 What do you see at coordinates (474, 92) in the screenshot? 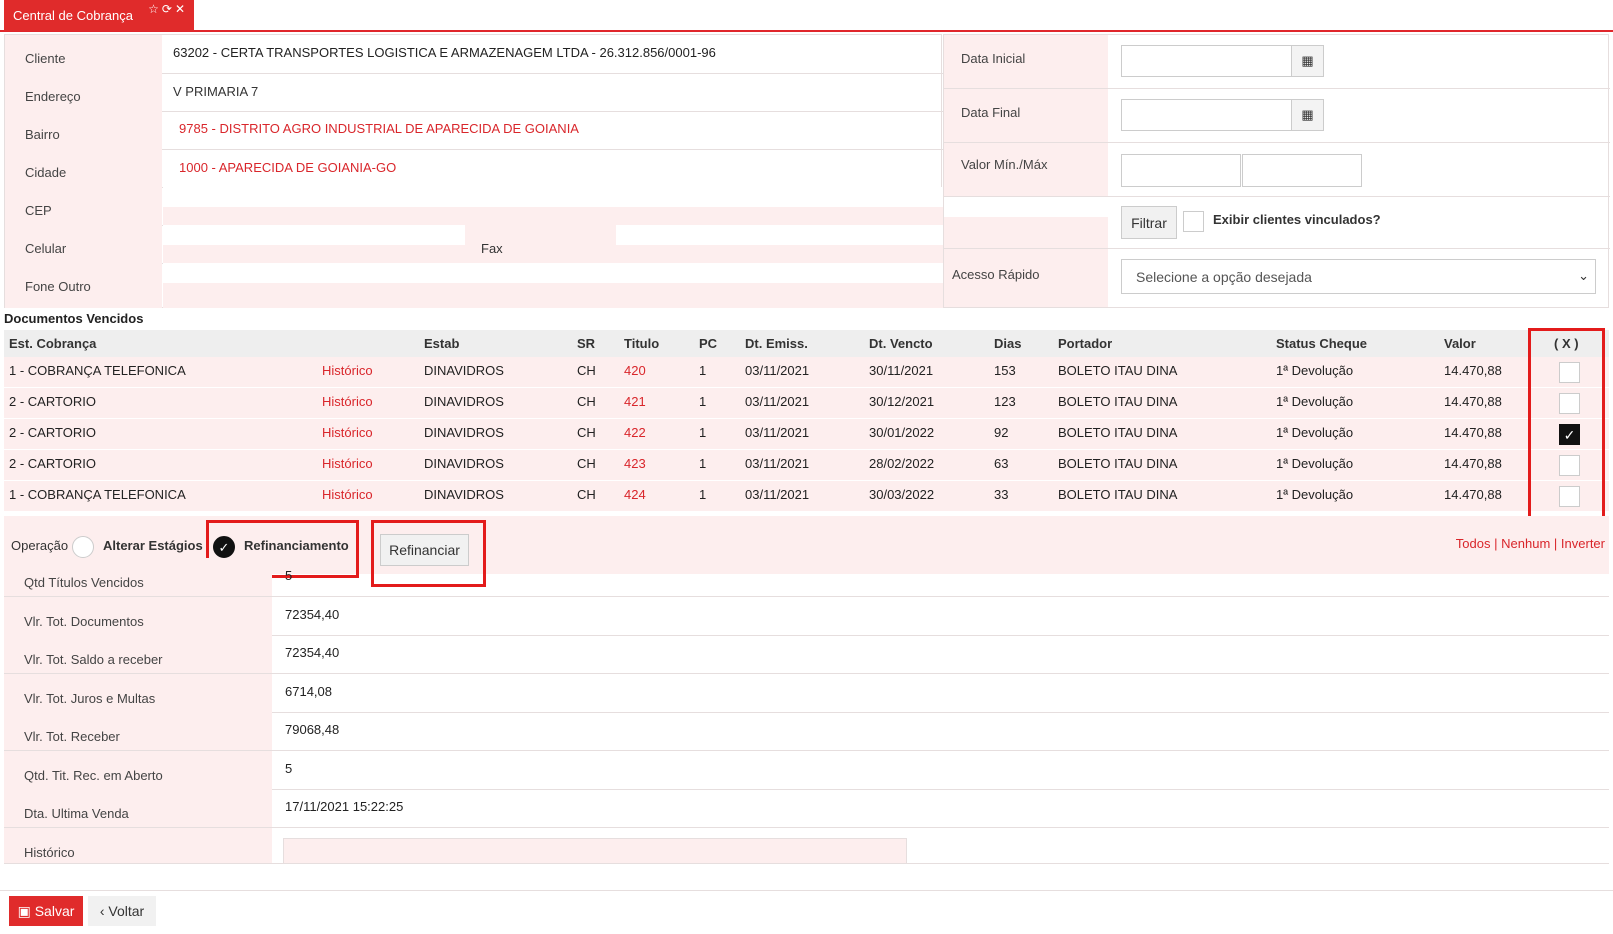
I see `address-row: Endereço V PRIMARIA 7` at bounding box center [474, 92].